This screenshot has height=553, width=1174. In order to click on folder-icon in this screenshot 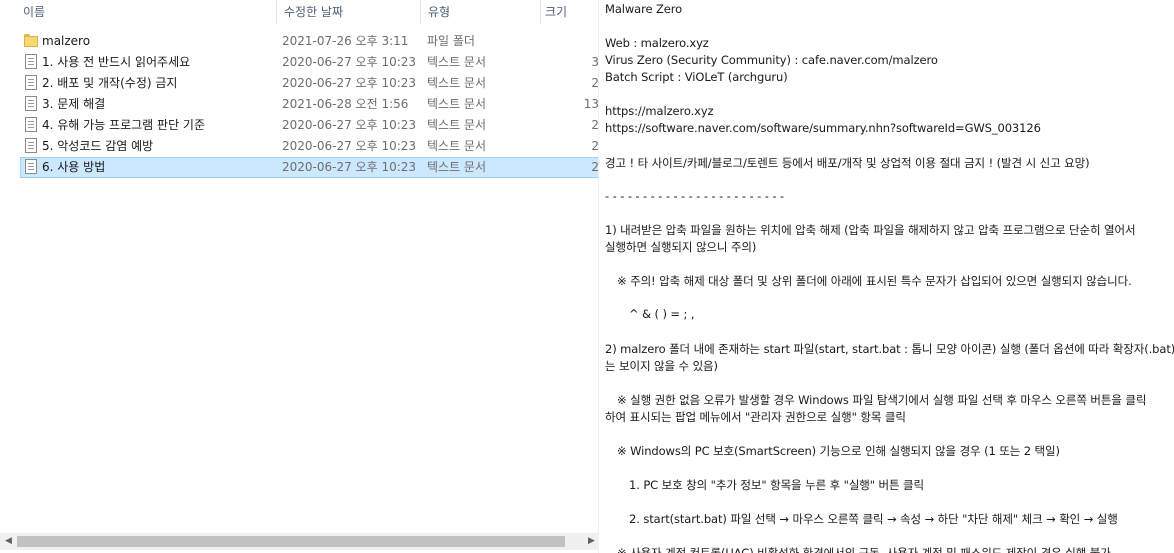, I will do `click(31, 41)`.